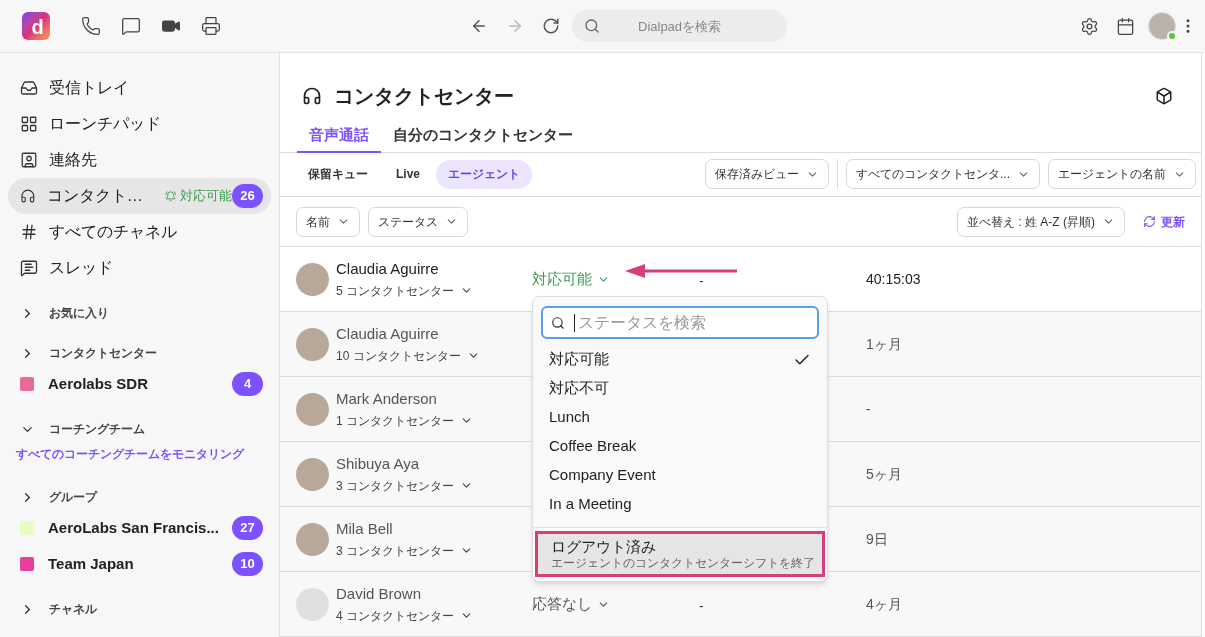  Describe the element at coordinates (868, 409) in the screenshot. I see `duration-cell-text: -` at that location.